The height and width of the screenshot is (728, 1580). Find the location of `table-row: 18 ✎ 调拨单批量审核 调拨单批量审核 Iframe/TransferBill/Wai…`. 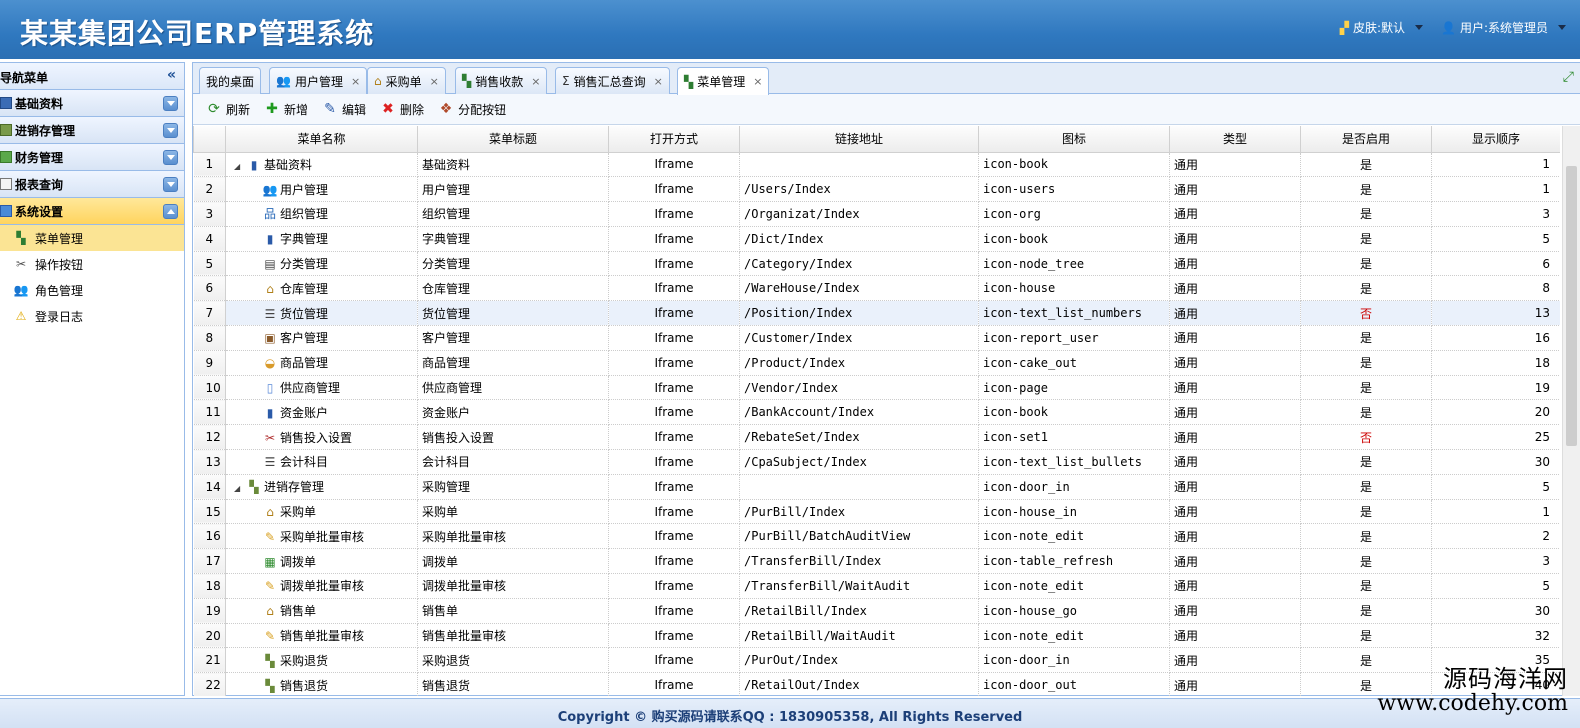

table-row: 18 ✎ 调拨单批量审核 调拨单批量审核 Iframe/TransferBill/Wai… is located at coordinates (876, 586).